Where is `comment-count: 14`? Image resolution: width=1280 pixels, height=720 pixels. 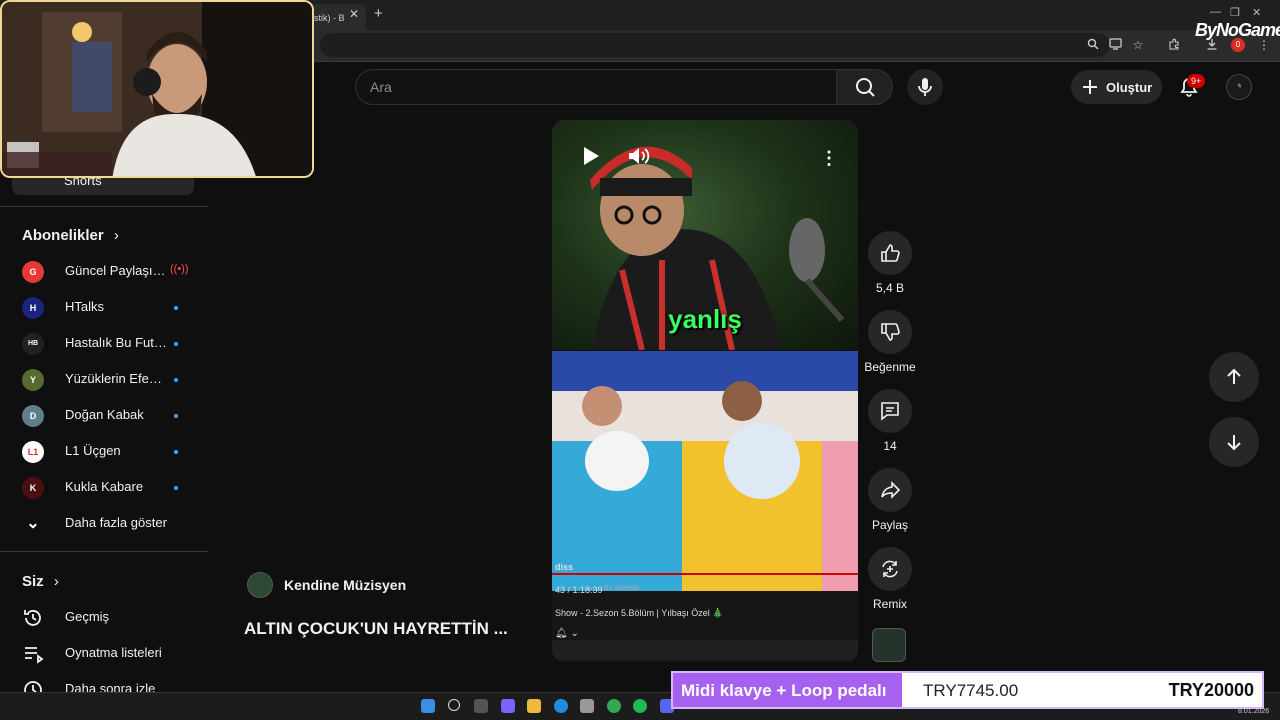
comment-count: 14 is located at coordinates (890, 446).